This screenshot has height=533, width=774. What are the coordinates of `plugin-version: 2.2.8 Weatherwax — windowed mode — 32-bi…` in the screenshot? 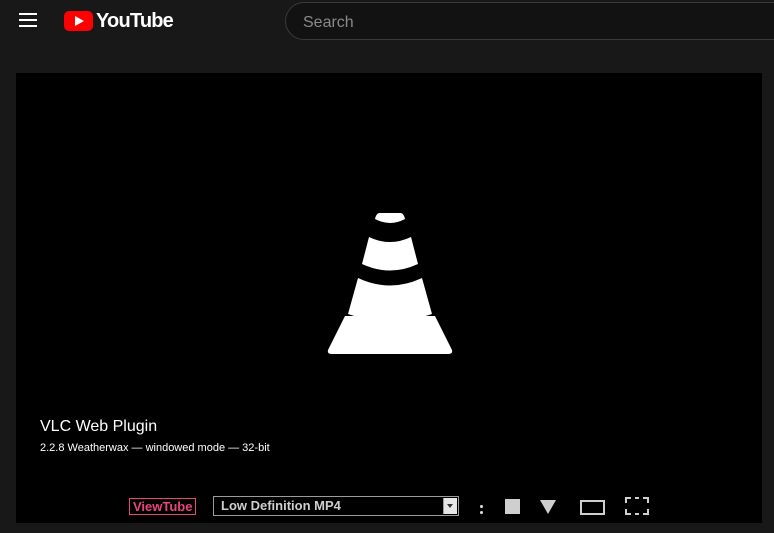 It's located at (155, 448).